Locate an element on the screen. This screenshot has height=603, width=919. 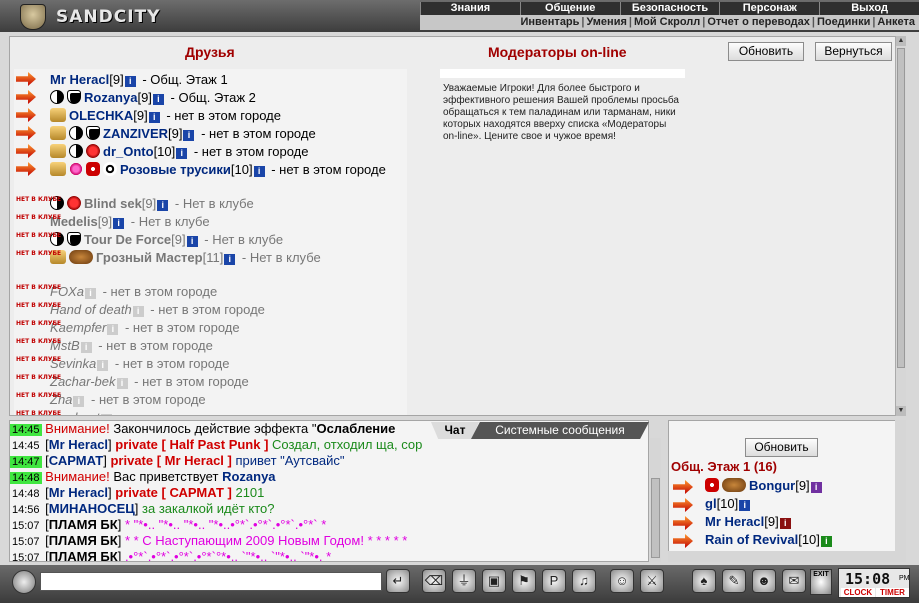
friend-name: Blind sek is located at coordinates (113, 203).